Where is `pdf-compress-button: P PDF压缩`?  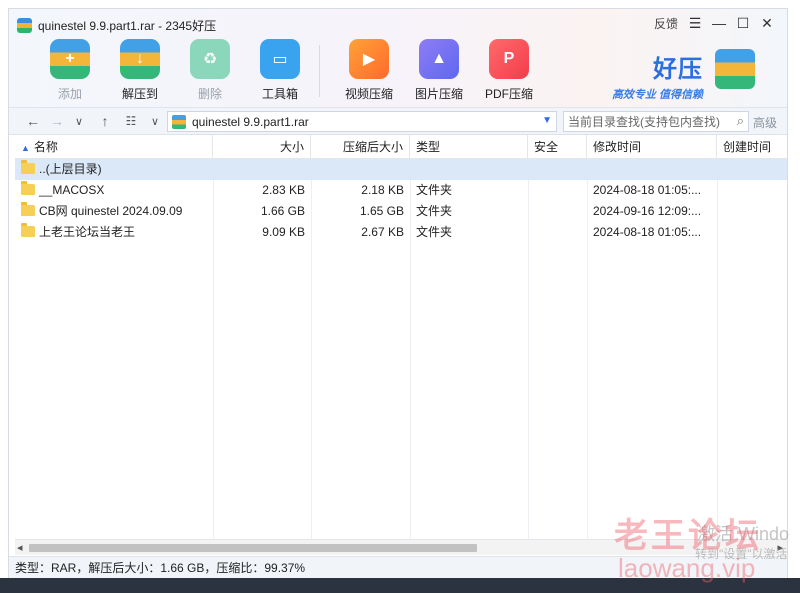
pdf-compress-button: P PDF压缩 is located at coordinates (509, 70).